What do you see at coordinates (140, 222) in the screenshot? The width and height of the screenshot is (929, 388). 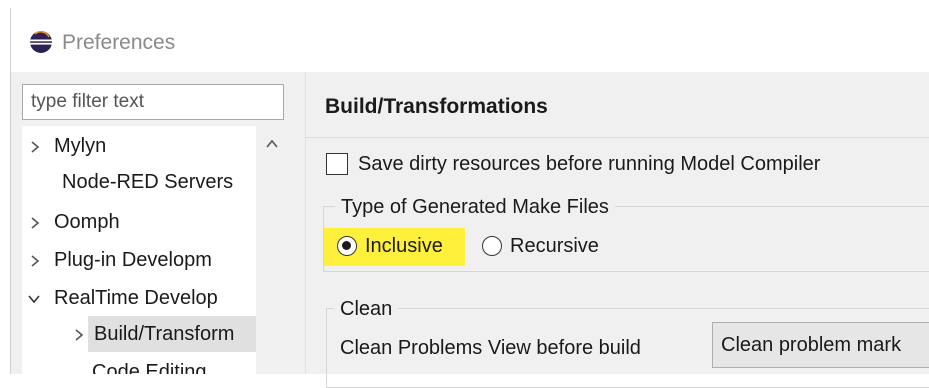 I see `tree-item-oomph: Oomph` at bounding box center [140, 222].